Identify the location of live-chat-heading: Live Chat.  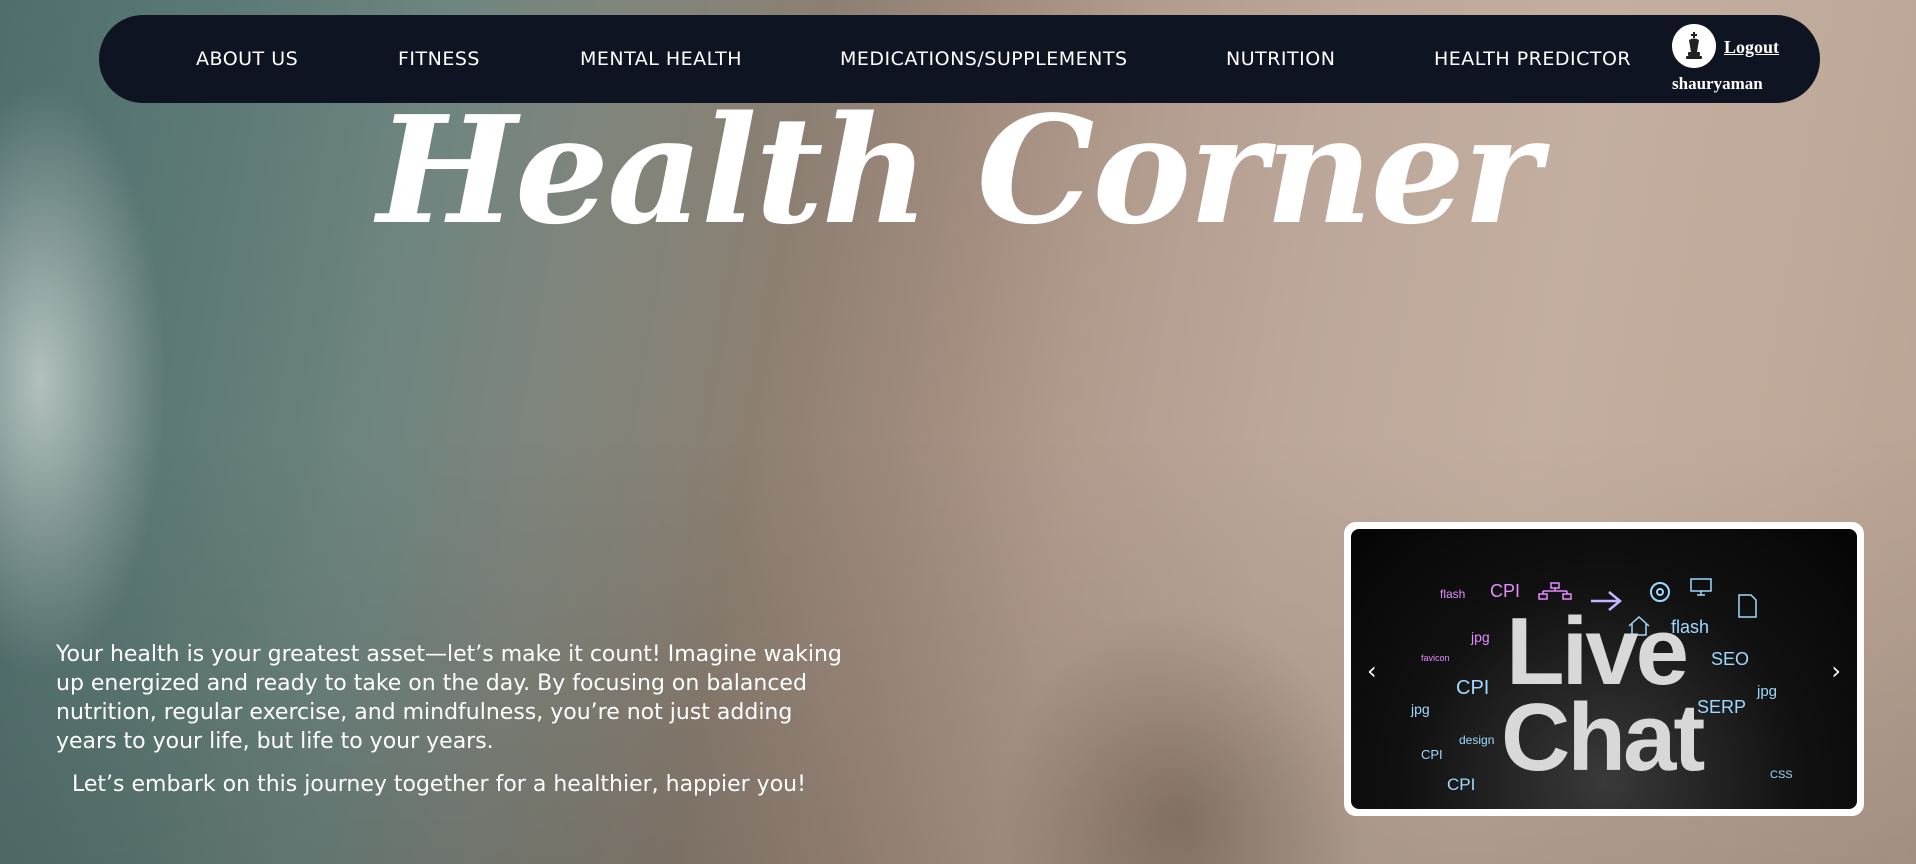
(1603, 694).